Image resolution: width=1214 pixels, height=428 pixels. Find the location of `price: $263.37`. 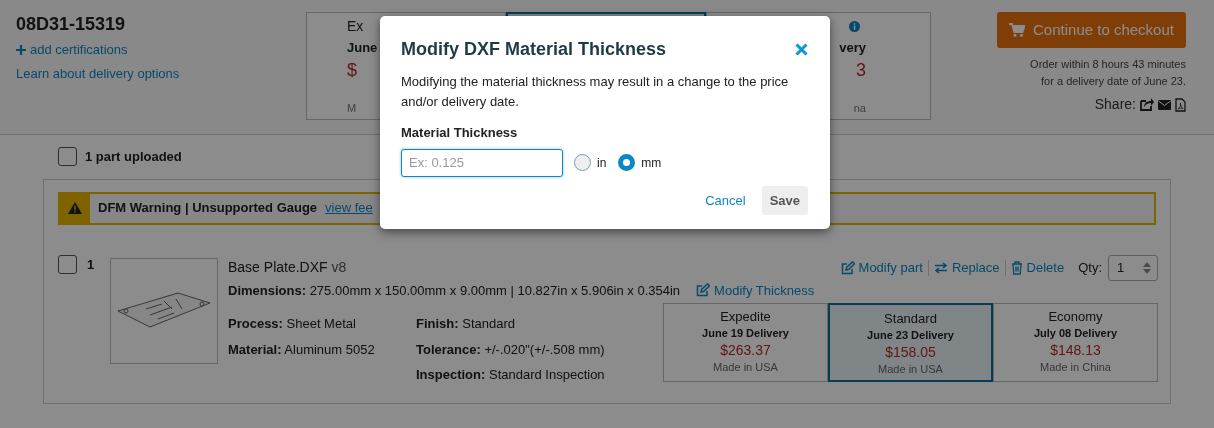

price: $263.37 is located at coordinates (745, 350).